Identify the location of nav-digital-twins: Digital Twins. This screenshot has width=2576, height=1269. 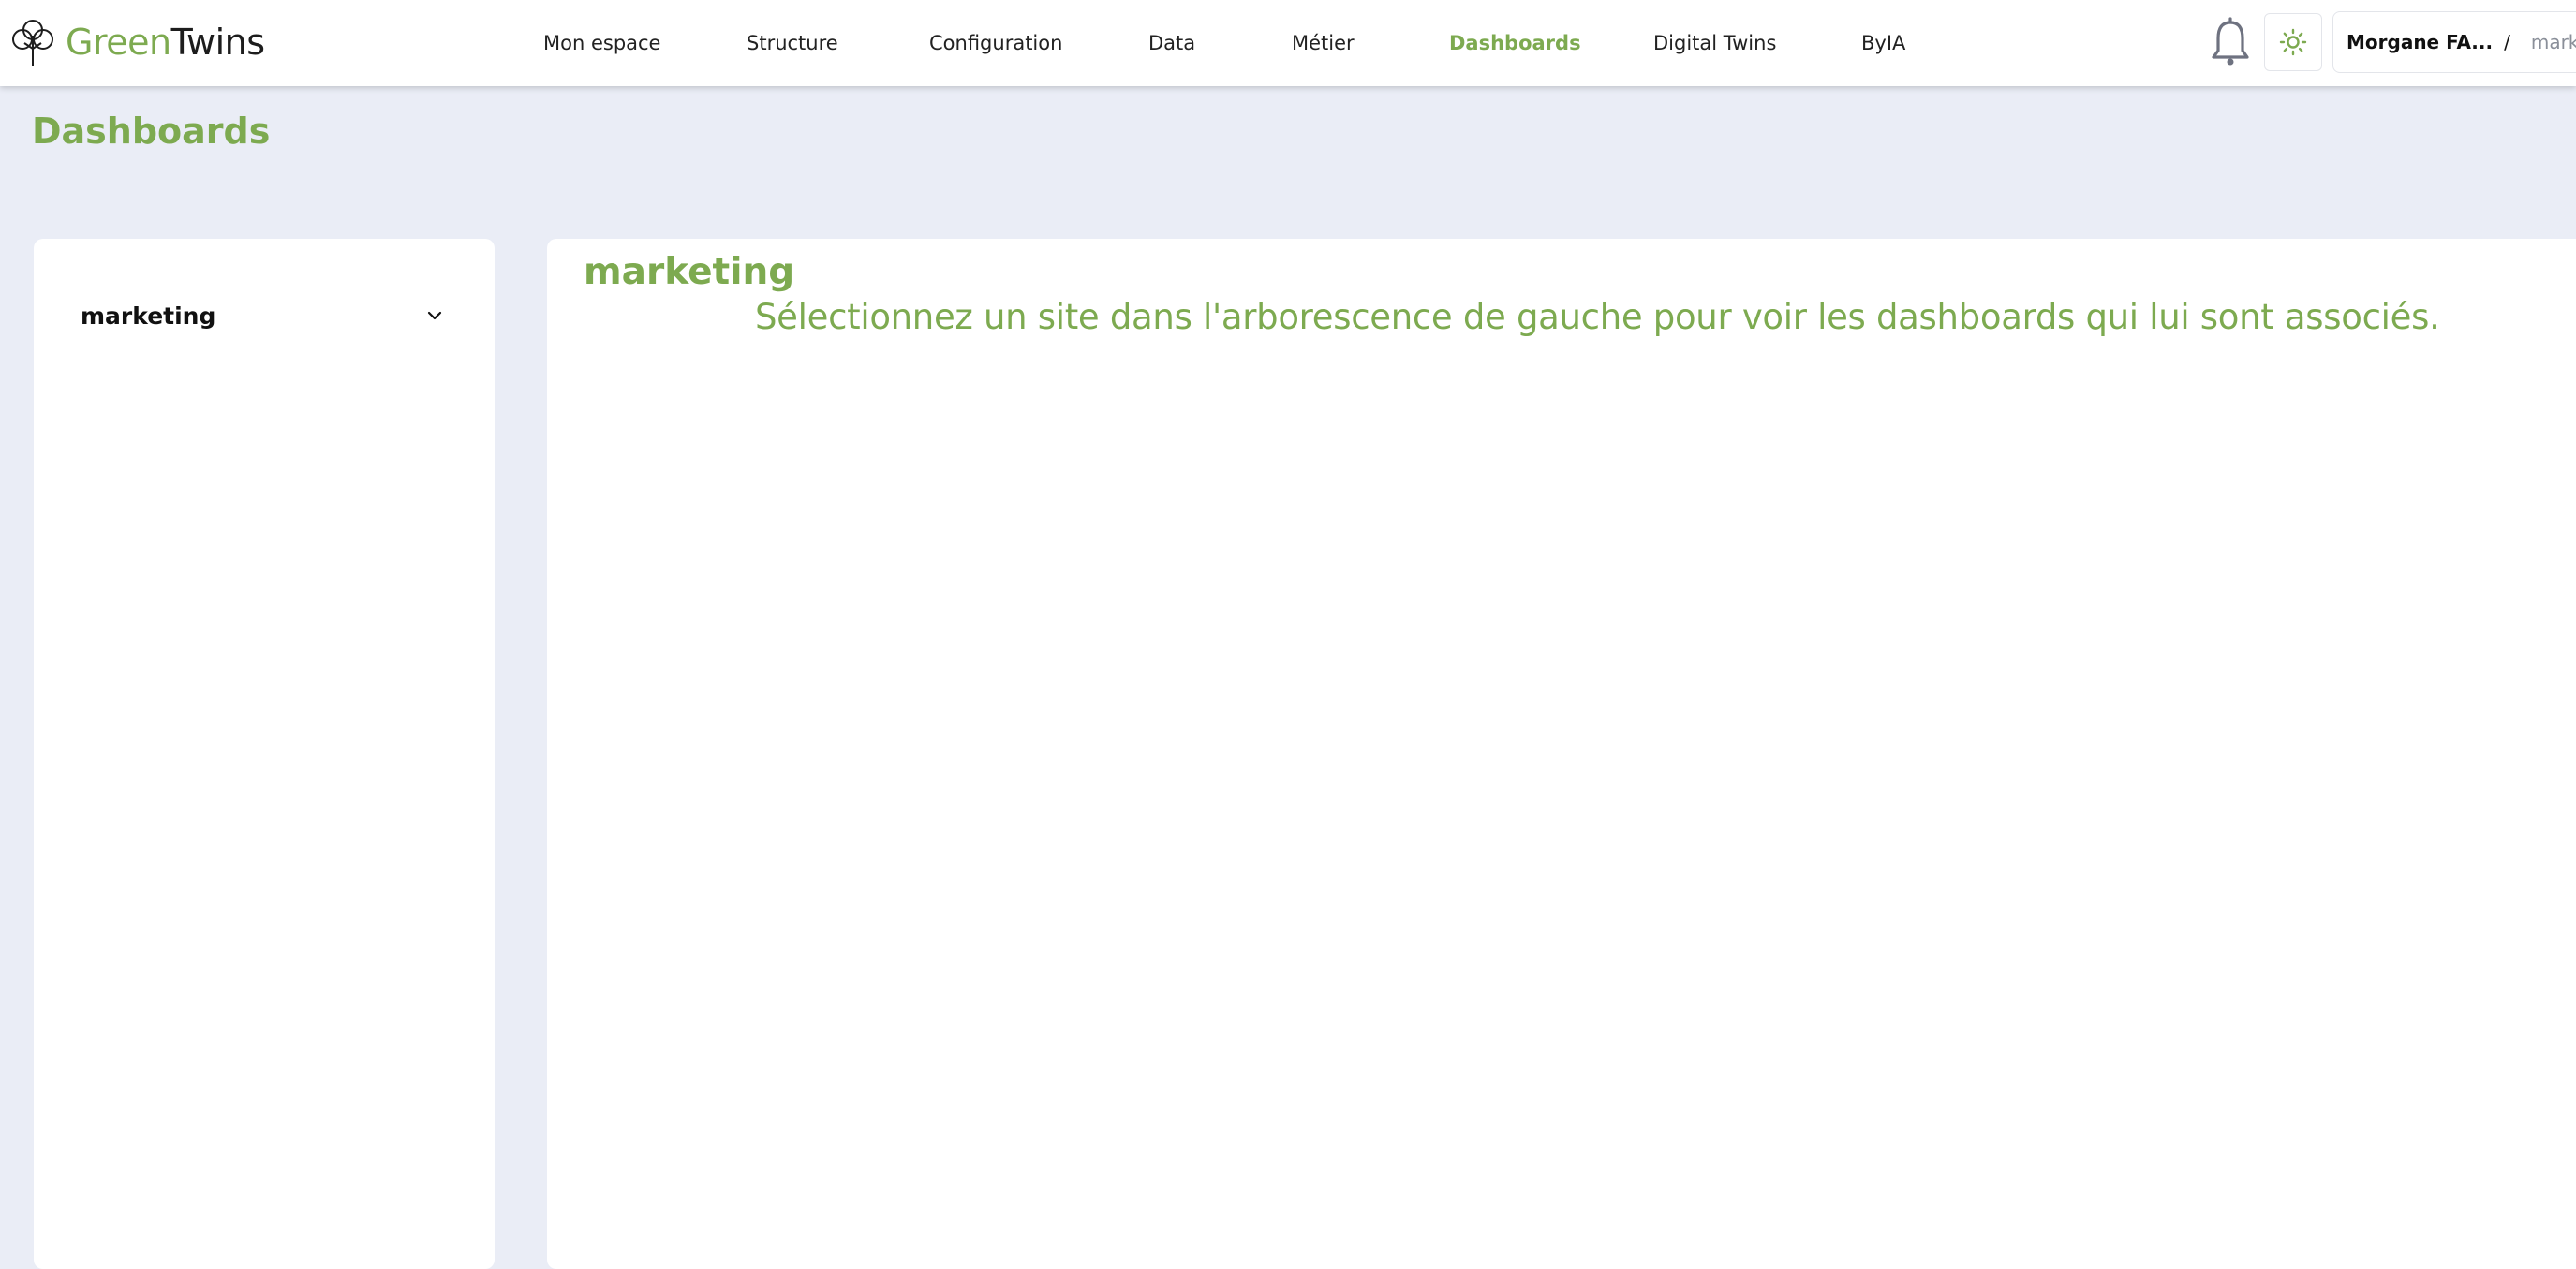
(1714, 43).